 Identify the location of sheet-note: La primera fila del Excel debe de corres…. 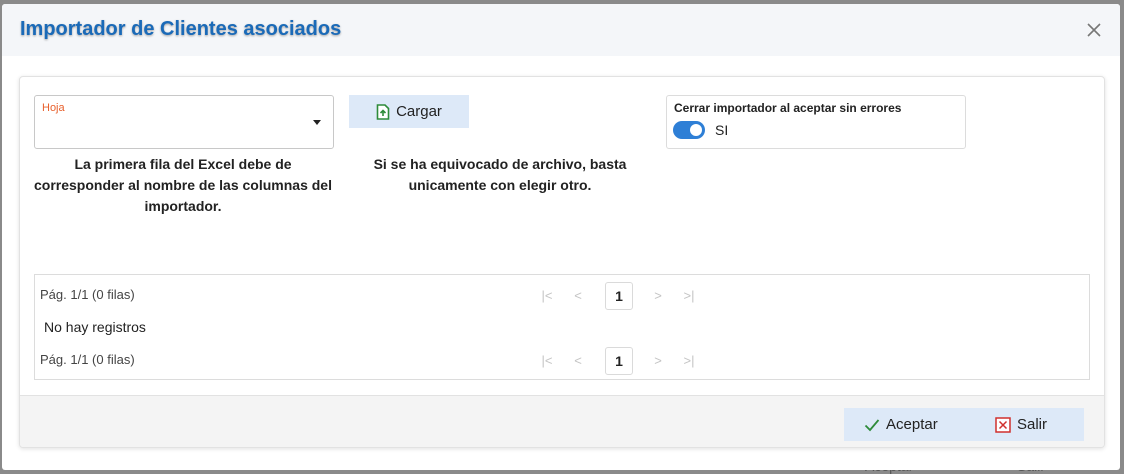
(183, 185).